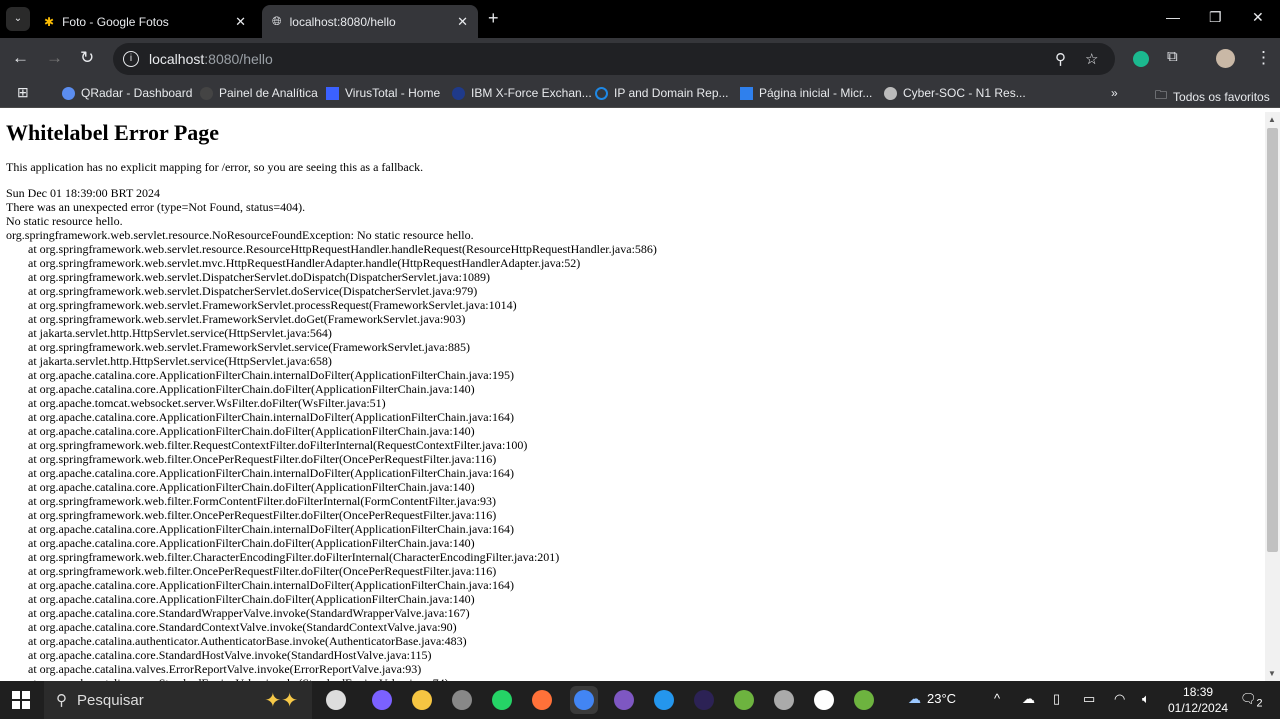  I want to click on url-host: localhost, so click(177, 59).